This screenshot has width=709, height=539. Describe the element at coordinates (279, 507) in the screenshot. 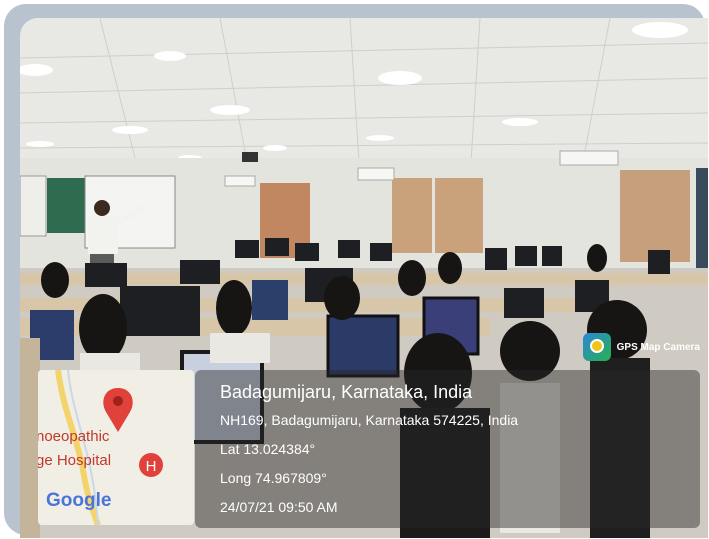

I see `timestamp: 24/07/21 09:50 AM` at that location.